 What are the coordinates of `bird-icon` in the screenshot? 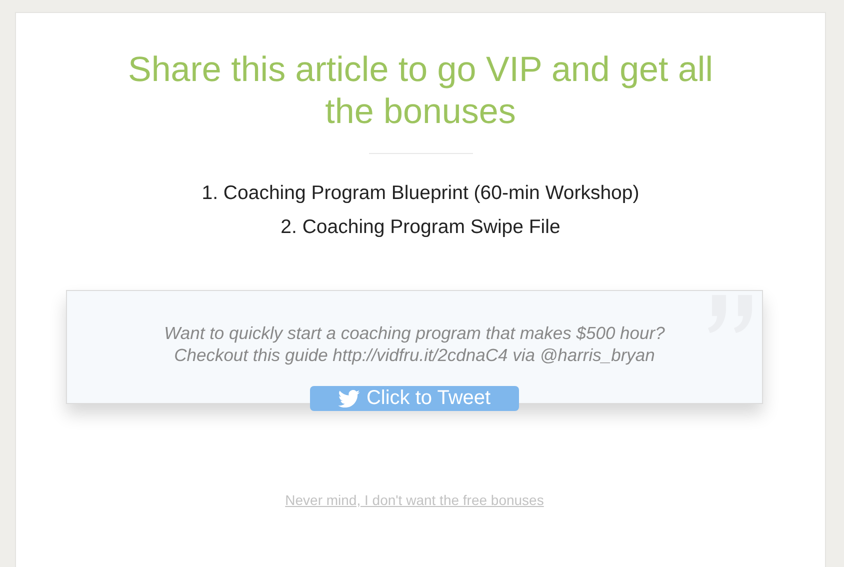 It's located at (349, 399).